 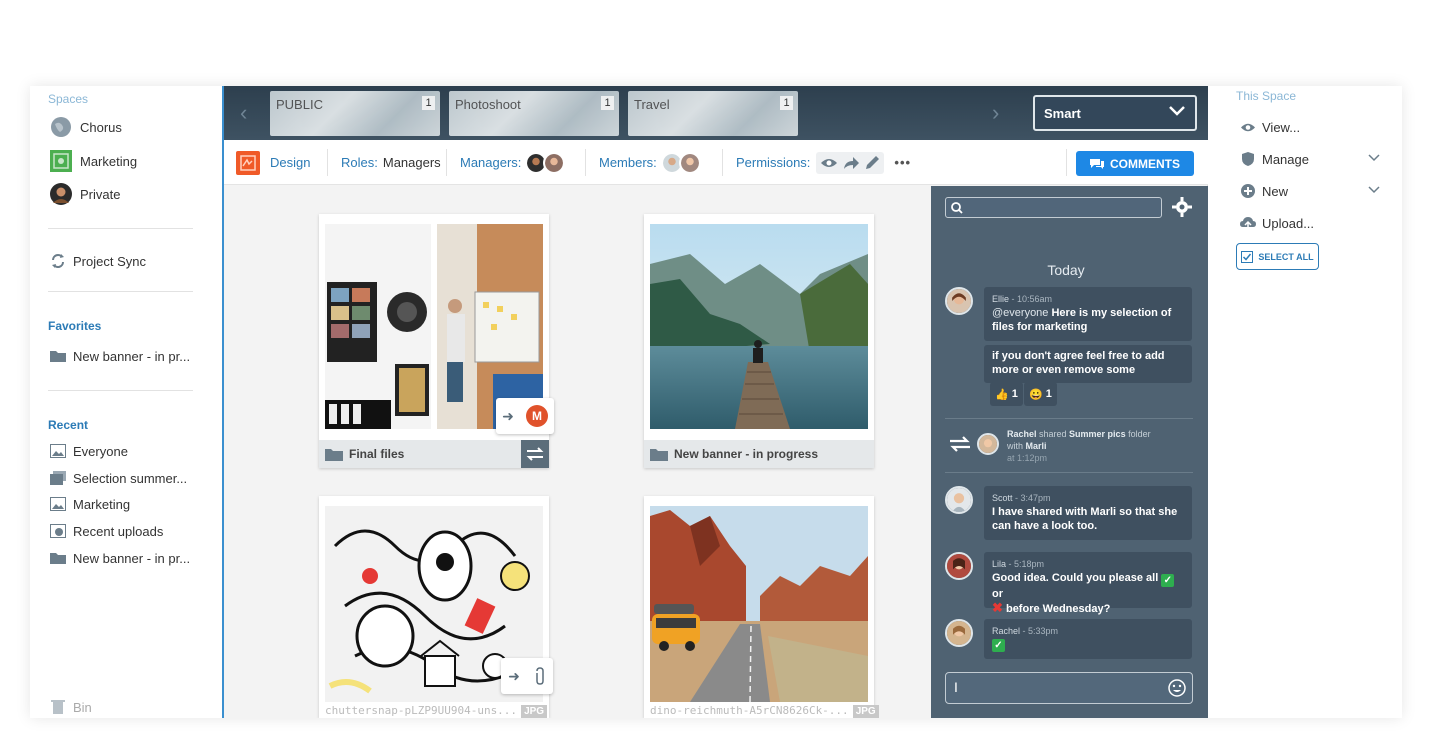 What do you see at coordinates (1020, 313) in the screenshot?
I see `mention: @everyone` at bounding box center [1020, 313].